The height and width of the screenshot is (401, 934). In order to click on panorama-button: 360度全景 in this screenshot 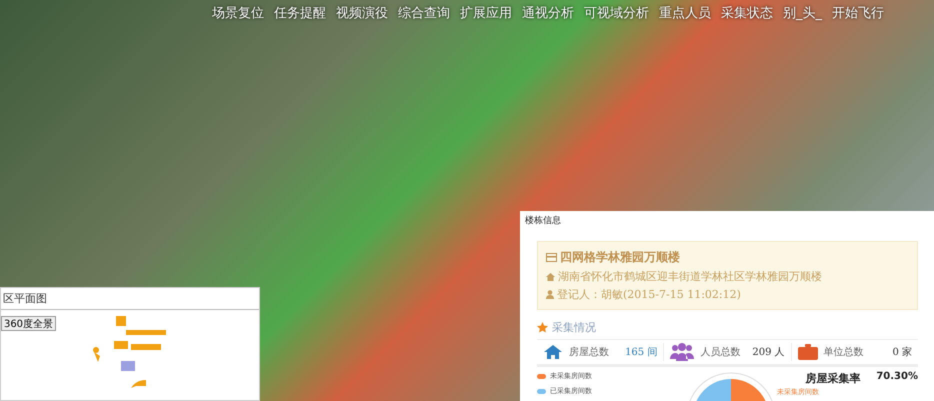, I will do `click(28, 323)`.